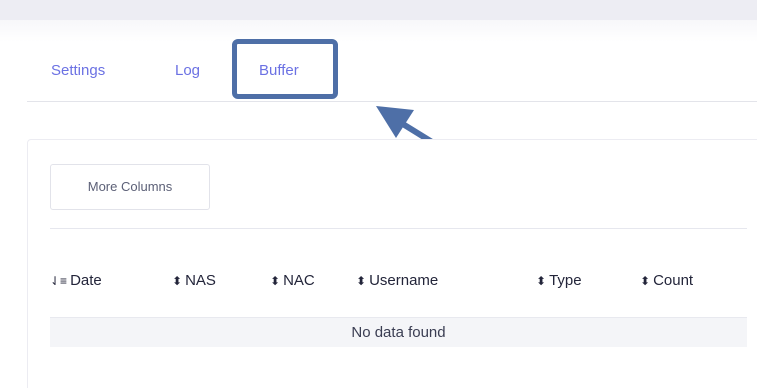  I want to click on column-header-nac: ⬍ NAC, so click(292, 280).